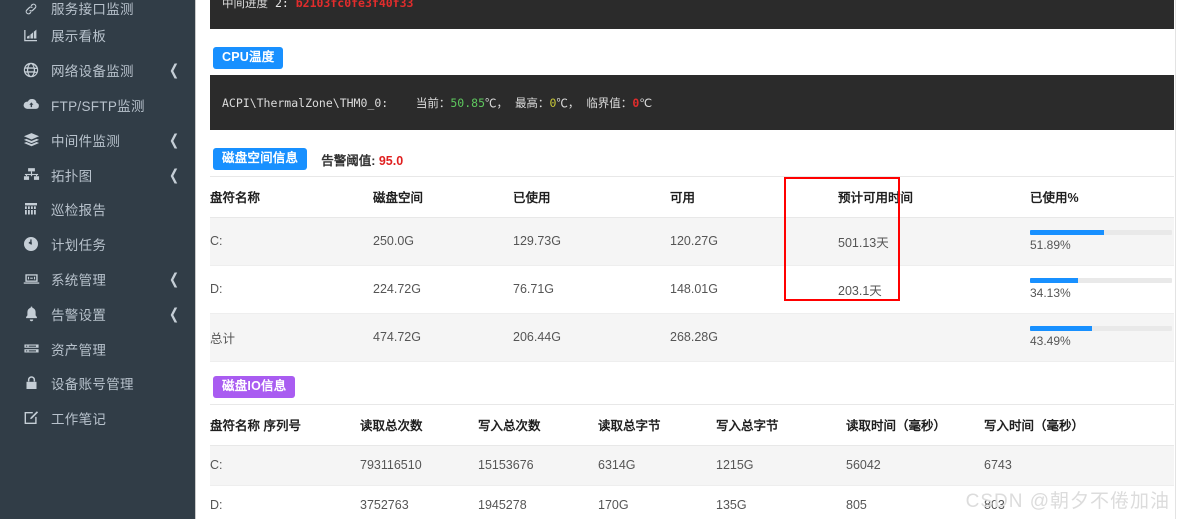 This screenshot has width=1184, height=519. I want to click on sidebar-item-network-device: 网络设备监测 ❮, so click(97, 70).